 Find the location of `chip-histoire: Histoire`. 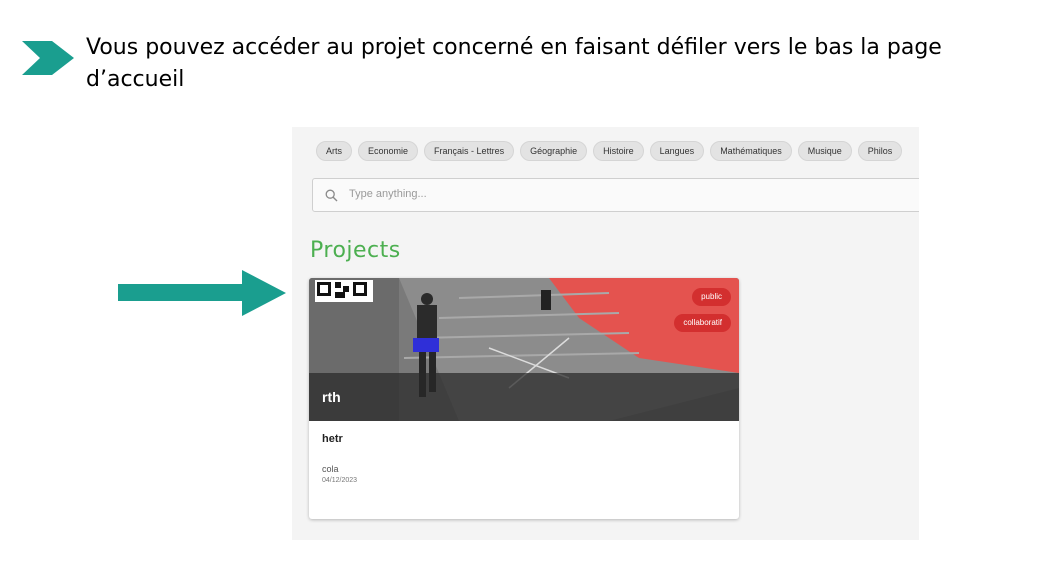

chip-histoire: Histoire is located at coordinates (618, 151).